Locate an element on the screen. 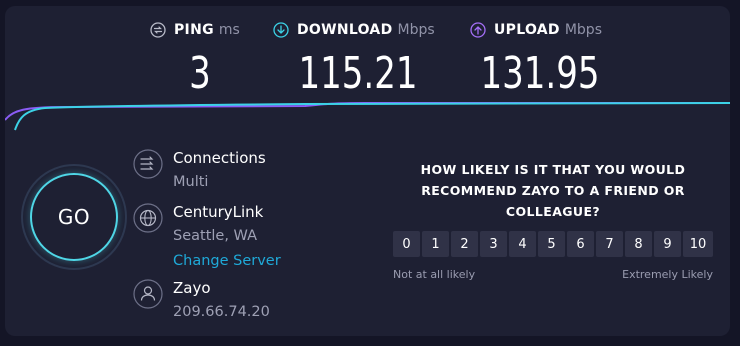 The width and height of the screenshot is (740, 346). scale-high-label: Extremely Likely is located at coordinates (667, 274).